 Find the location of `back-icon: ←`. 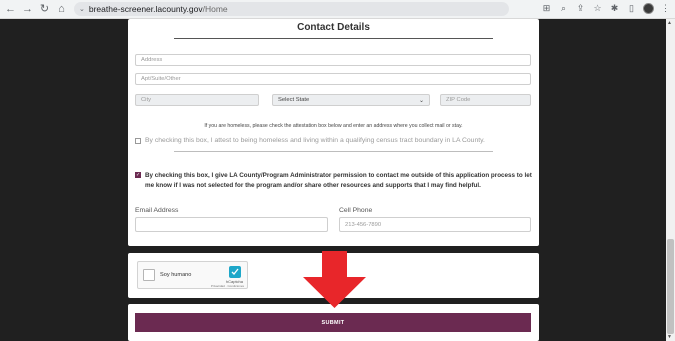

back-icon: ← is located at coordinates (10, 9).